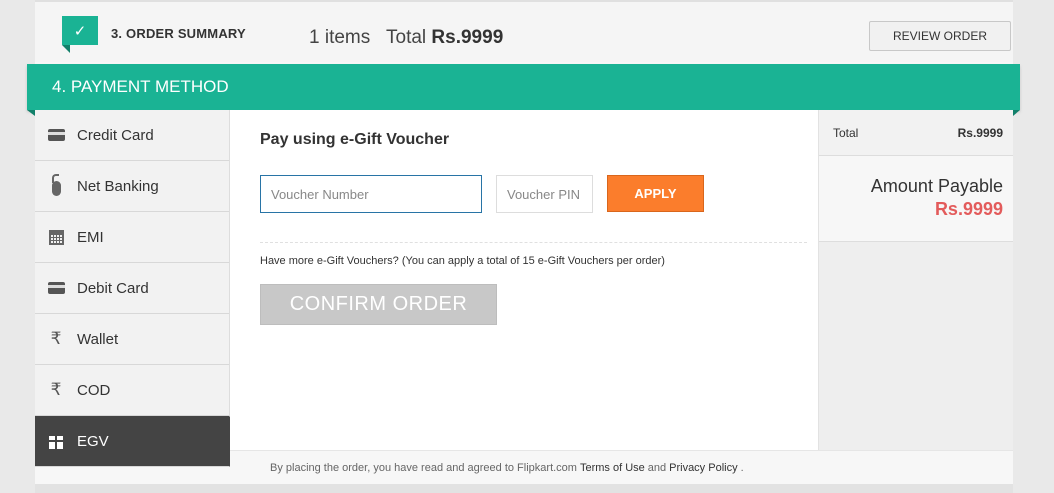 The image size is (1054, 493). Describe the element at coordinates (56, 441) in the screenshot. I see `gift-icon` at that location.